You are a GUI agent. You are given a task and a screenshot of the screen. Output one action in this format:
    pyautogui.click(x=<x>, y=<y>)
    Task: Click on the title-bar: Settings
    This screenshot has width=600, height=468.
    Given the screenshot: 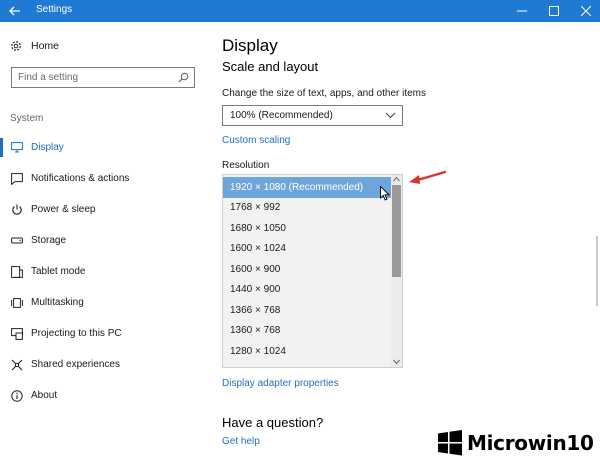 What is the action you would take?
    pyautogui.click(x=300, y=11)
    